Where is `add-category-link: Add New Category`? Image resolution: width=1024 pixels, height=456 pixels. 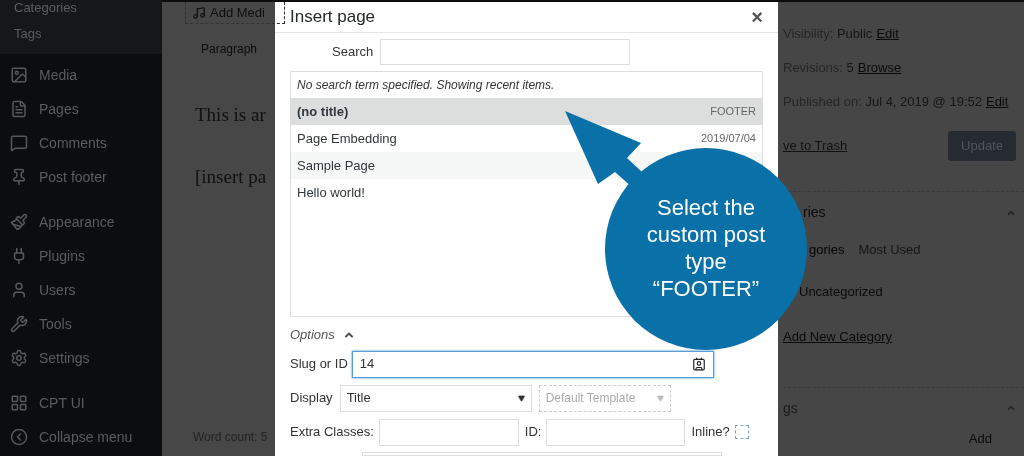 add-category-link: Add New Category is located at coordinates (838, 337).